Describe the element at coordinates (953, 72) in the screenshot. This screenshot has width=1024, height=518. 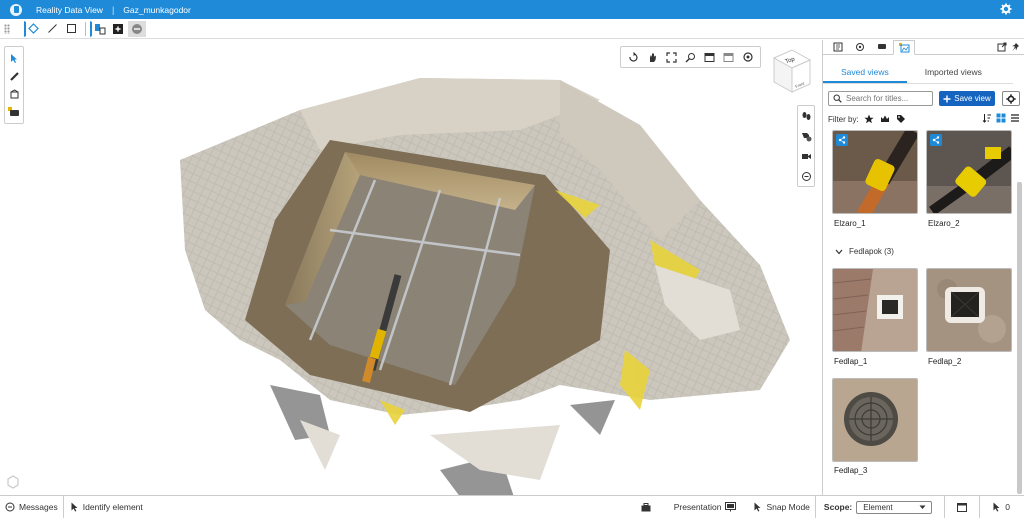
I see `tab-imported-views: Imported views` at that location.